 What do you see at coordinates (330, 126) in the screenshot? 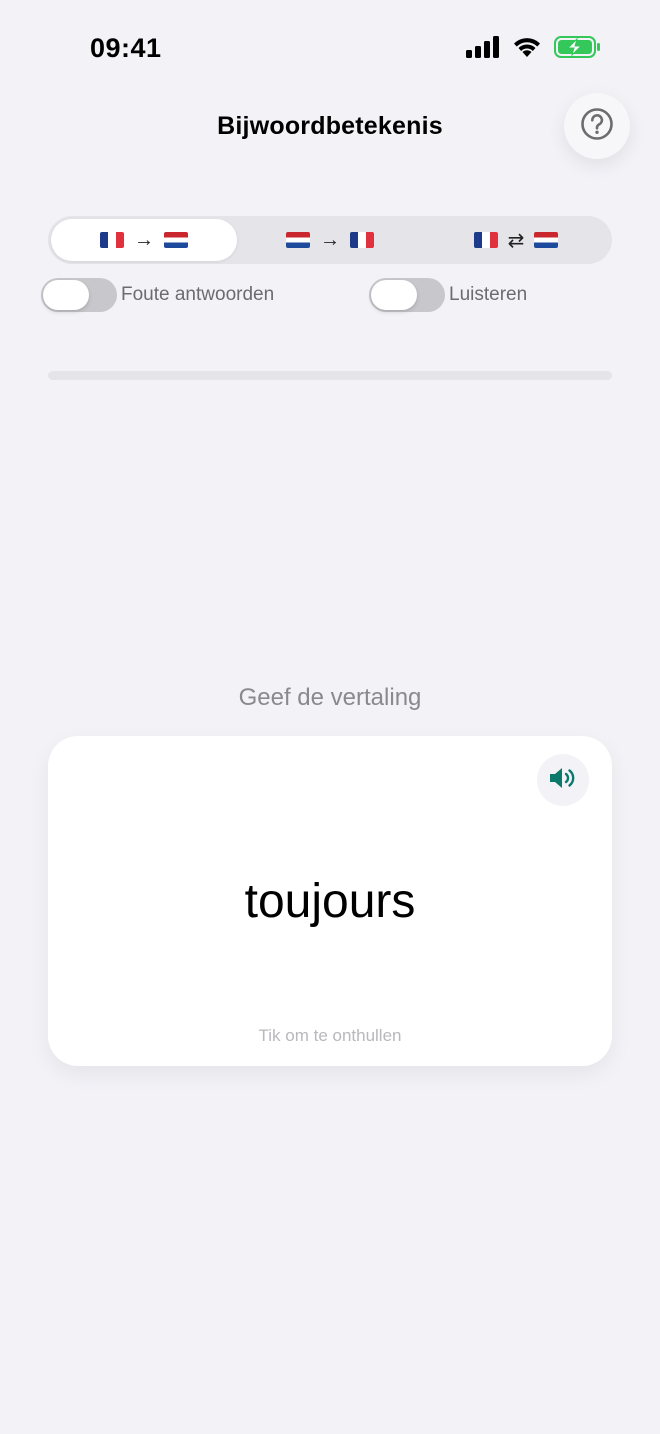
I see `page-title: Bijwoordbetekenis` at bounding box center [330, 126].